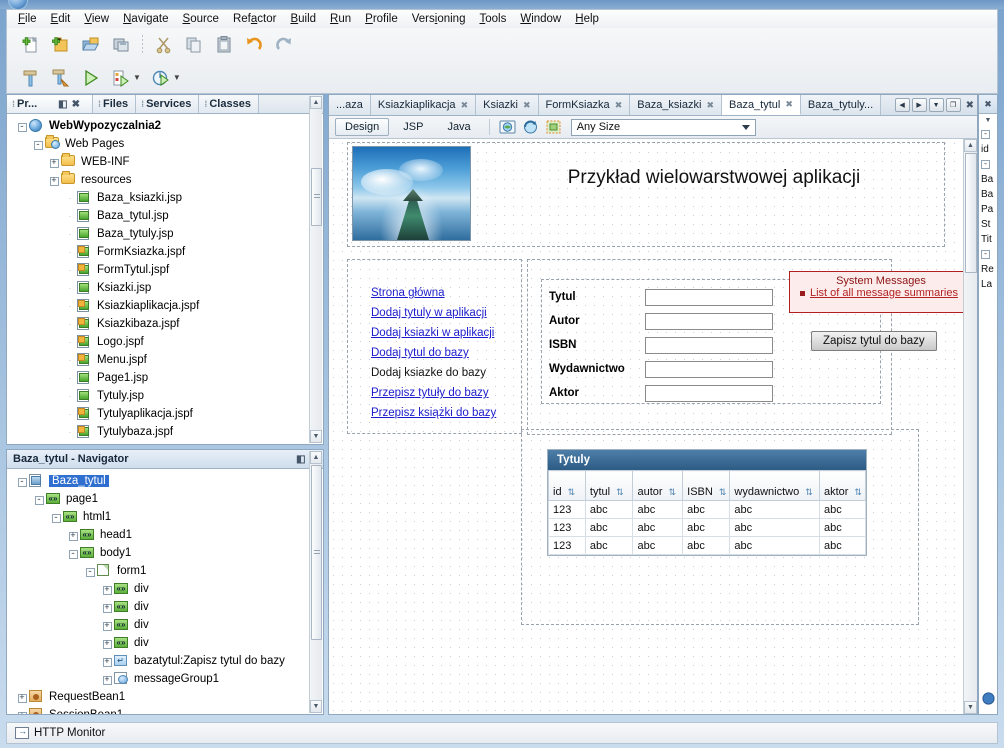 The height and width of the screenshot is (748, 1004). What do you see at coordinates (936, 105) in the screenshot?
I see `tab-list-button: ▼` at bounding box center [936, 105].